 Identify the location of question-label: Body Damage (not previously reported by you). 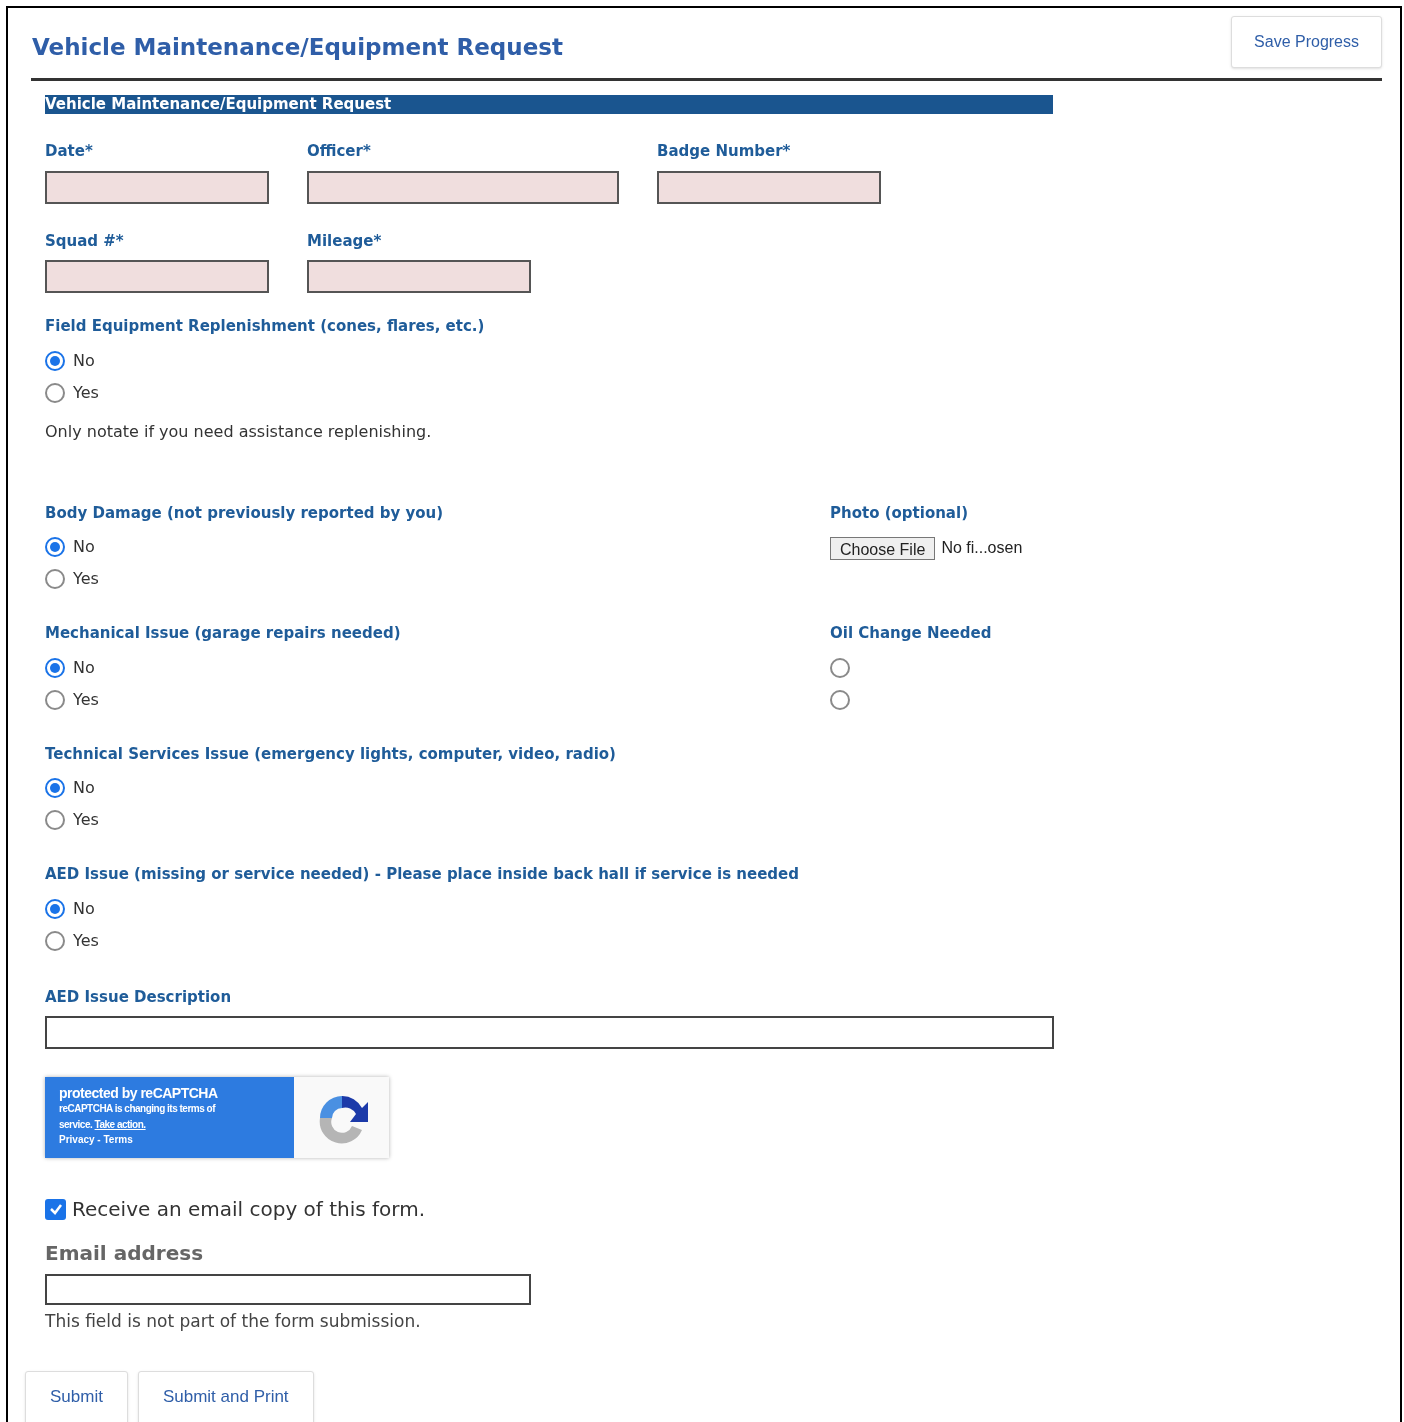
(245, 513).